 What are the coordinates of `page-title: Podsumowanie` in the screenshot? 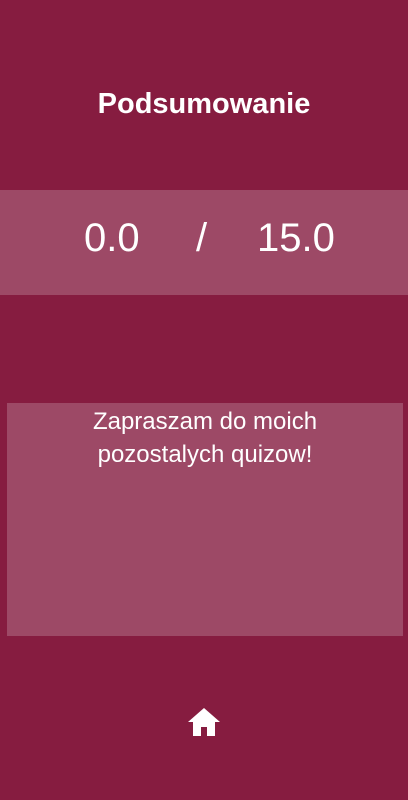 It's located at (204, 104).